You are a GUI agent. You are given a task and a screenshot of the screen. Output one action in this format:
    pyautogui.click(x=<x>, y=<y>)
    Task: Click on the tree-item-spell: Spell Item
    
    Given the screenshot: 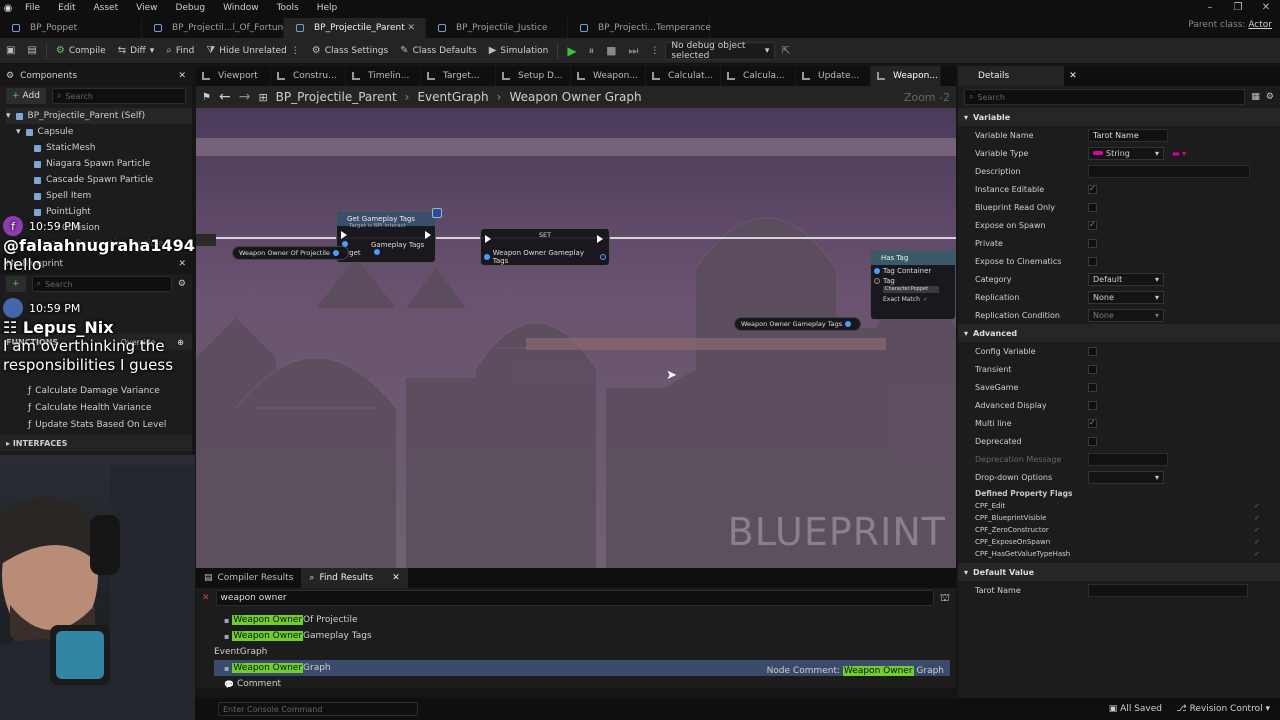 What is the action you would take?
    pyautogui.click(x=99, y=196)
    